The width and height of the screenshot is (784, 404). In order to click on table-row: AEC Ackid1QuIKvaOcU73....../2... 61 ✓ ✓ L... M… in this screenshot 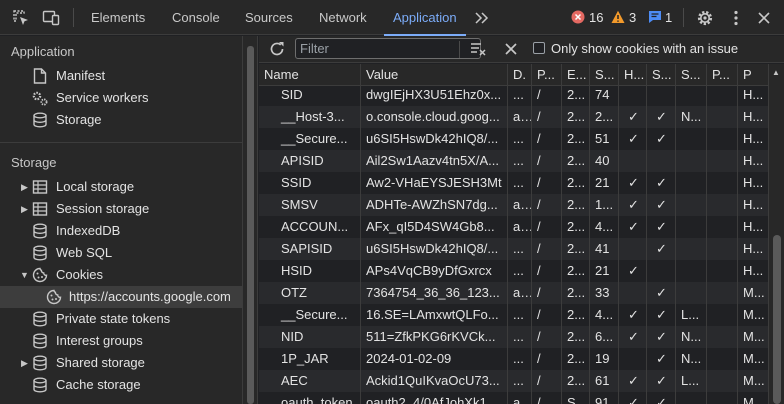, I will do `click(514, 381)`.